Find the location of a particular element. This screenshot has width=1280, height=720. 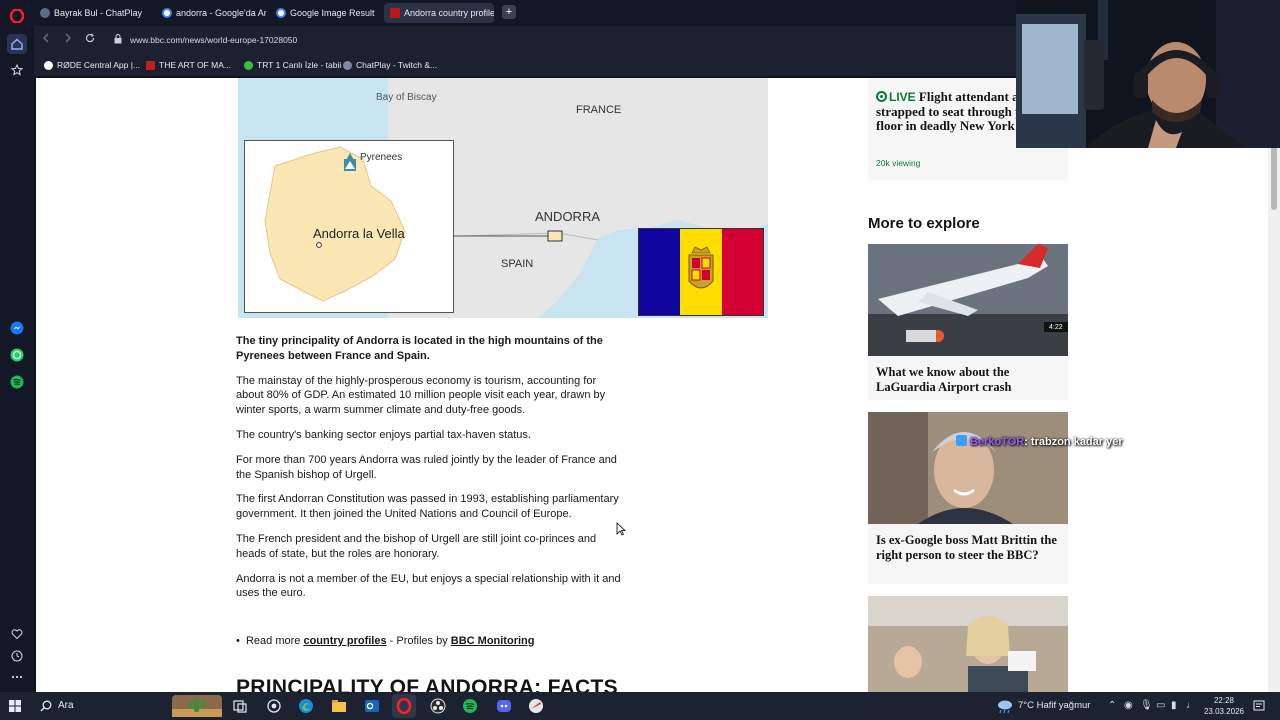

andorra-flag is located at coordinates (701, 272).